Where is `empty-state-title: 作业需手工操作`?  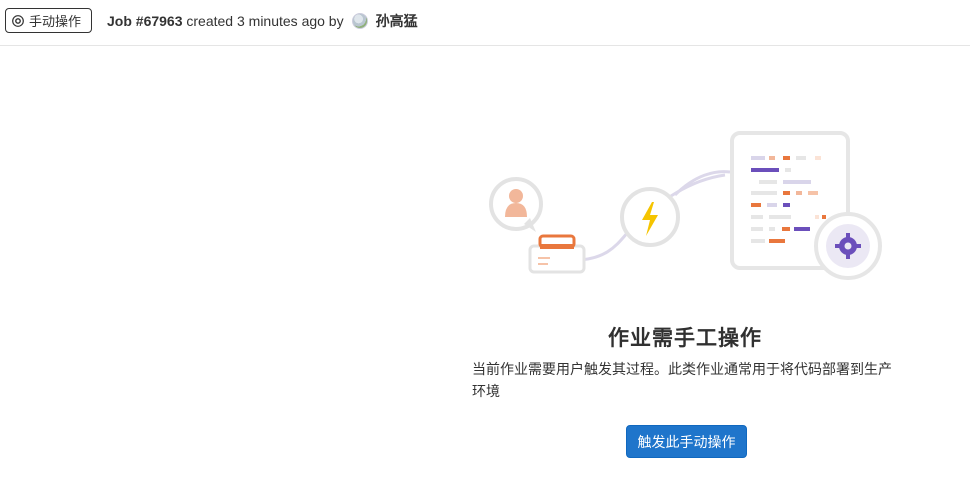
empty-state-title: 作业需手工操作 is located at coordinates (685, 338).